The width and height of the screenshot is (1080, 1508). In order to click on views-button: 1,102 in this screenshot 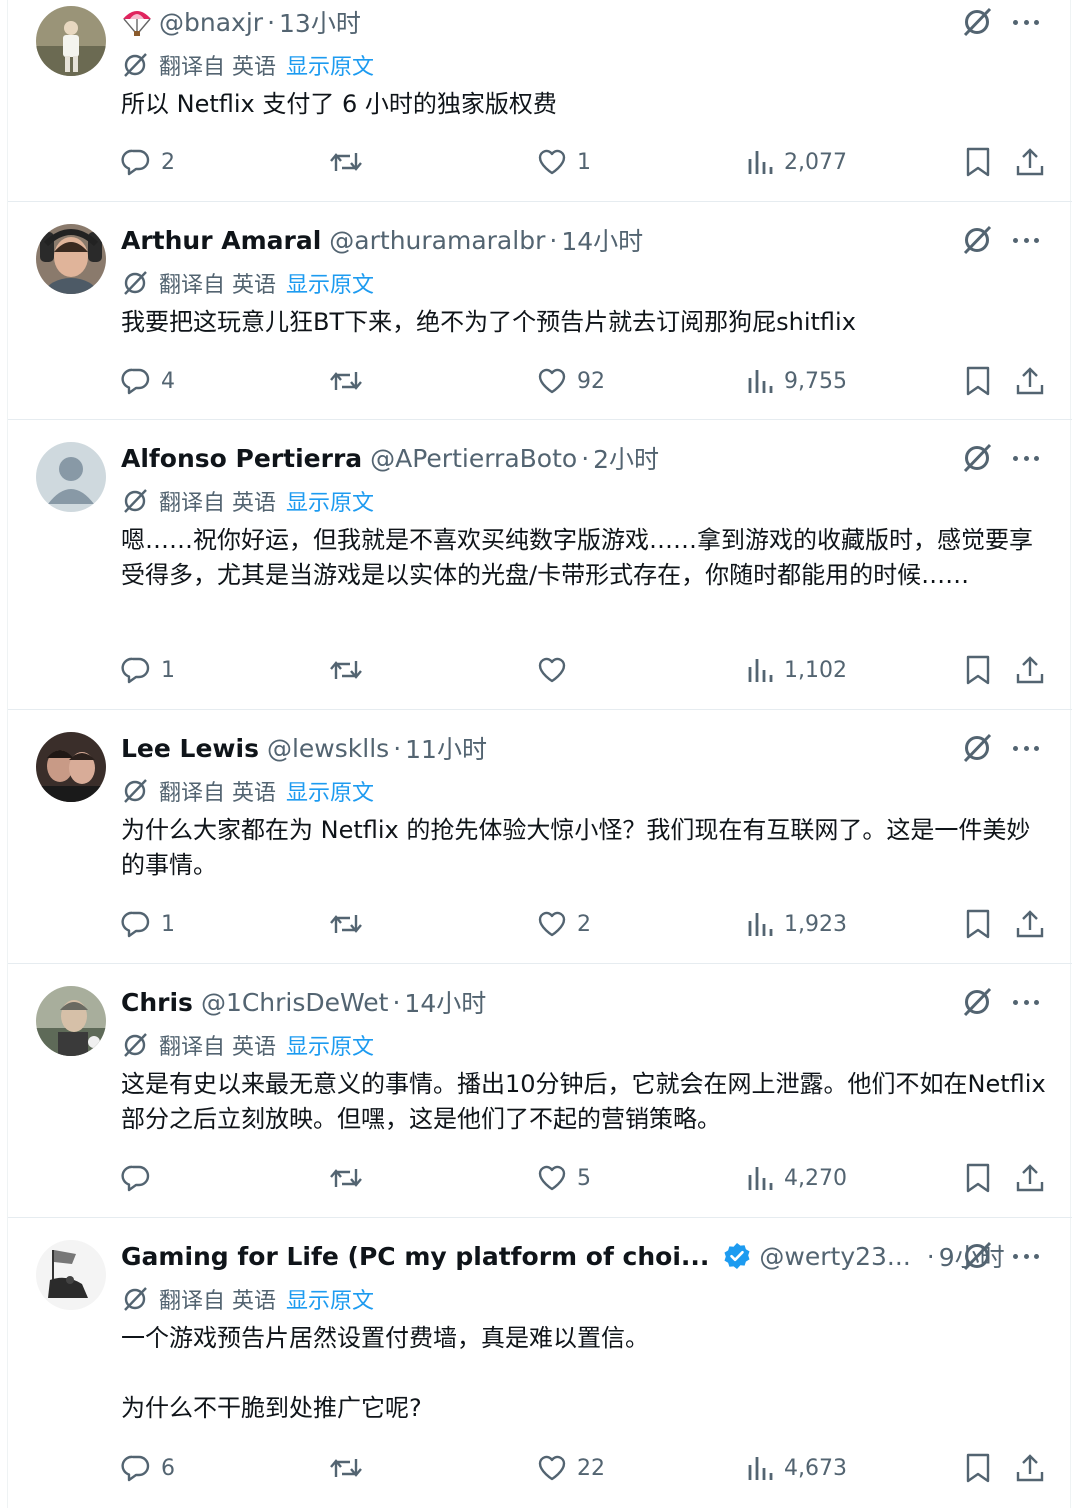, I will do `click(796, 670)`.